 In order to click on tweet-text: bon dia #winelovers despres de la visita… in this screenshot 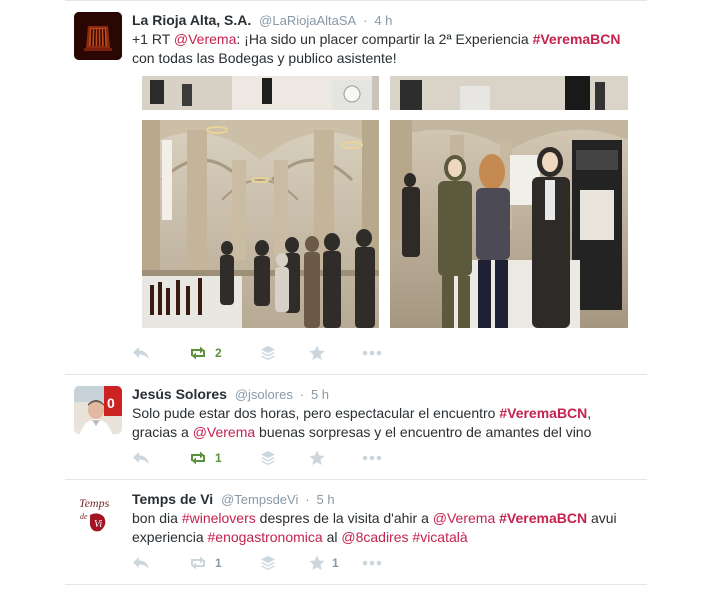, I will do `click(378, 528)`.